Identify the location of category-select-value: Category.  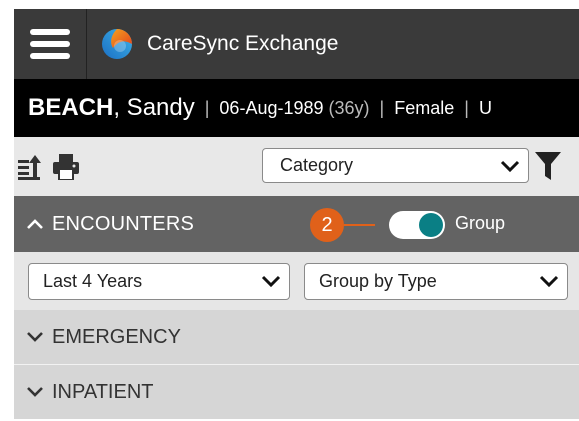
(317, 165).